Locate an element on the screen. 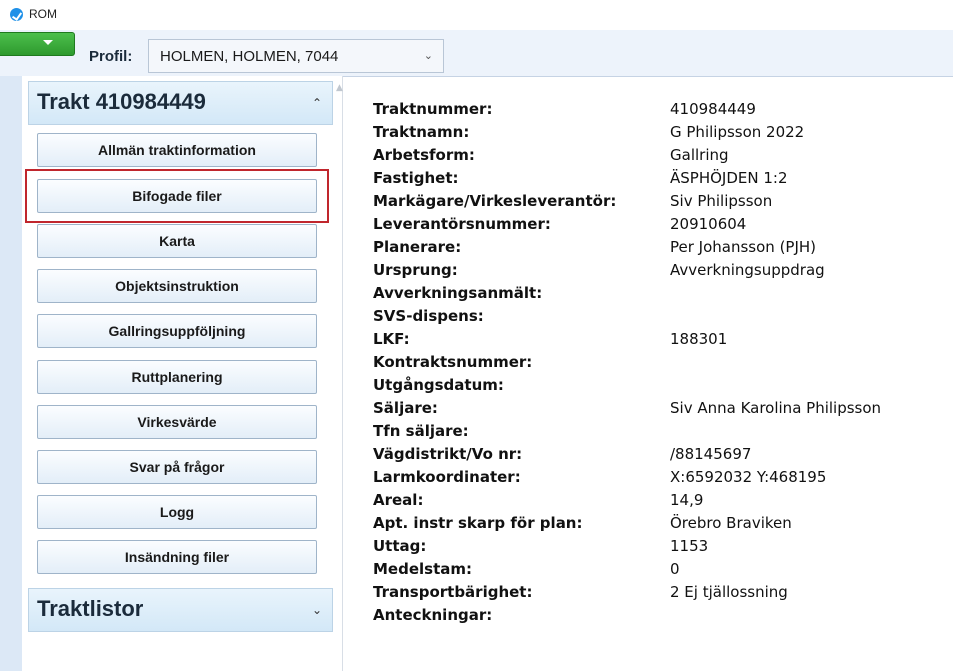  nav-svar-pa-fragor: Svar på frågor is located at coordinates (177, 467).